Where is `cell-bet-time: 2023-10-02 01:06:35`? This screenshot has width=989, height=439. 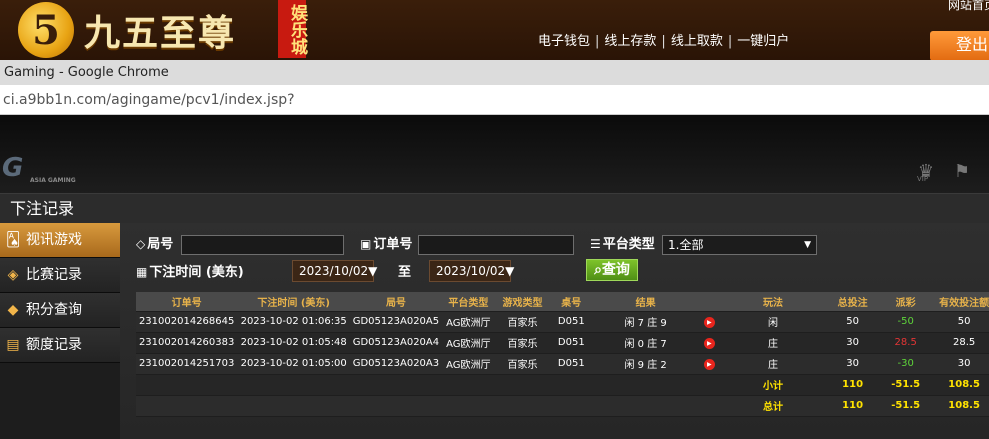
cell-bet-time: 2023-10-02 01:06:35 is located at coordinates (294, 322).